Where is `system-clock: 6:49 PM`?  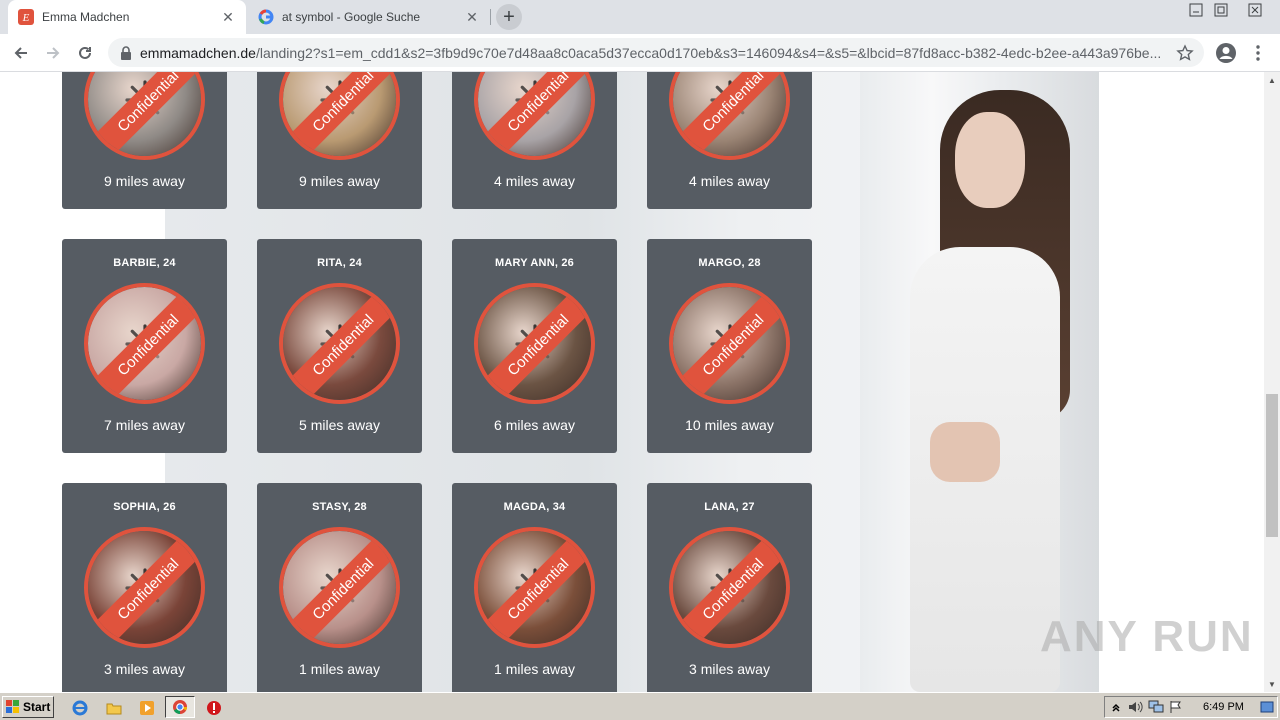
system-clock: 6:49 PM is located at coordinates (1223, 707).